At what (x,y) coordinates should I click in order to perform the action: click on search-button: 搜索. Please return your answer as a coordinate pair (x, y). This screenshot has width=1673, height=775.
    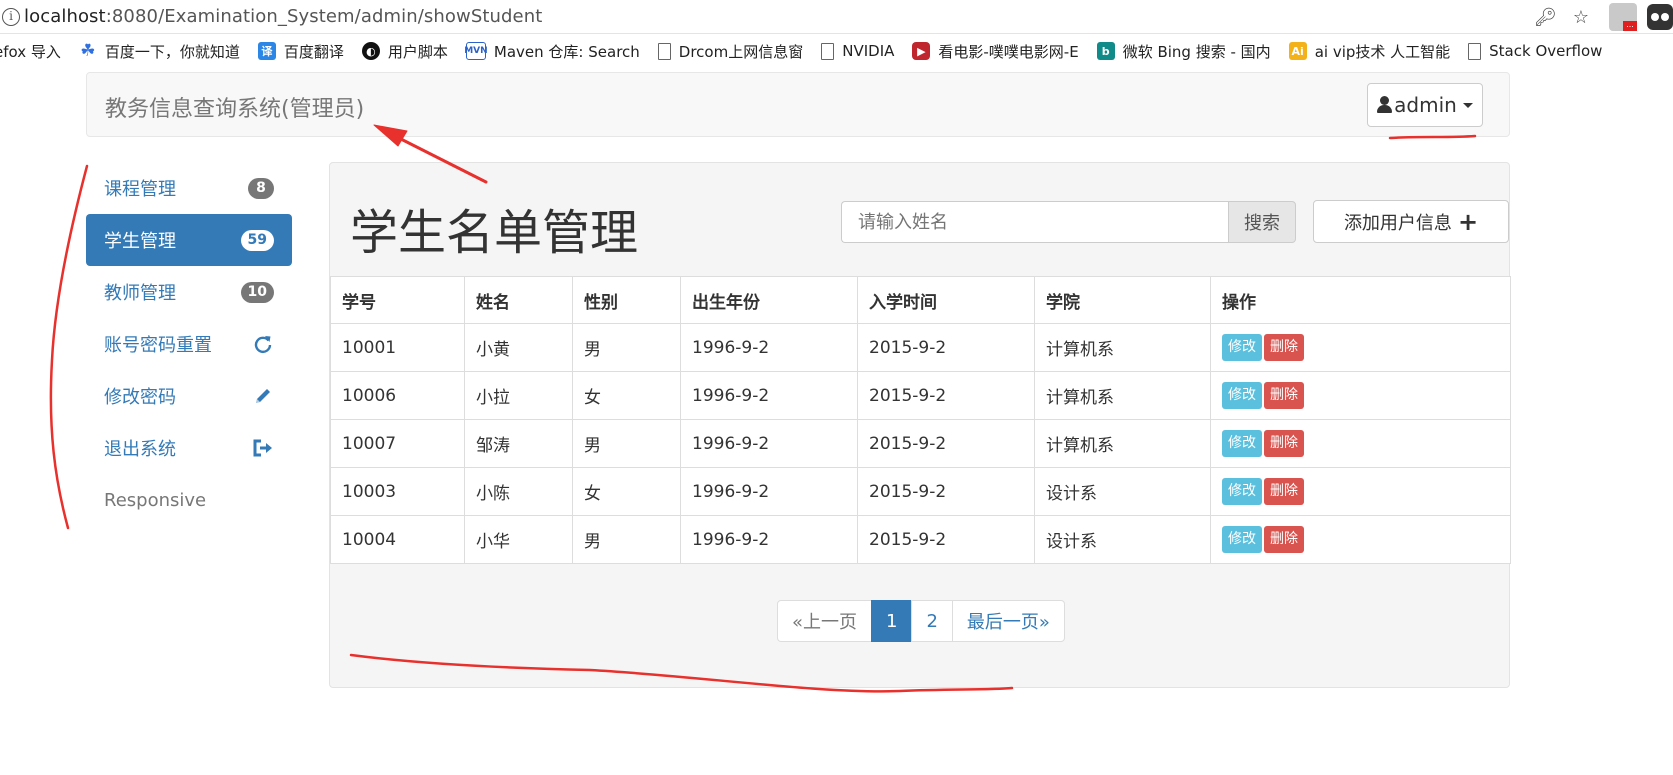
    Looking at the image, I should click on (1262, 222).